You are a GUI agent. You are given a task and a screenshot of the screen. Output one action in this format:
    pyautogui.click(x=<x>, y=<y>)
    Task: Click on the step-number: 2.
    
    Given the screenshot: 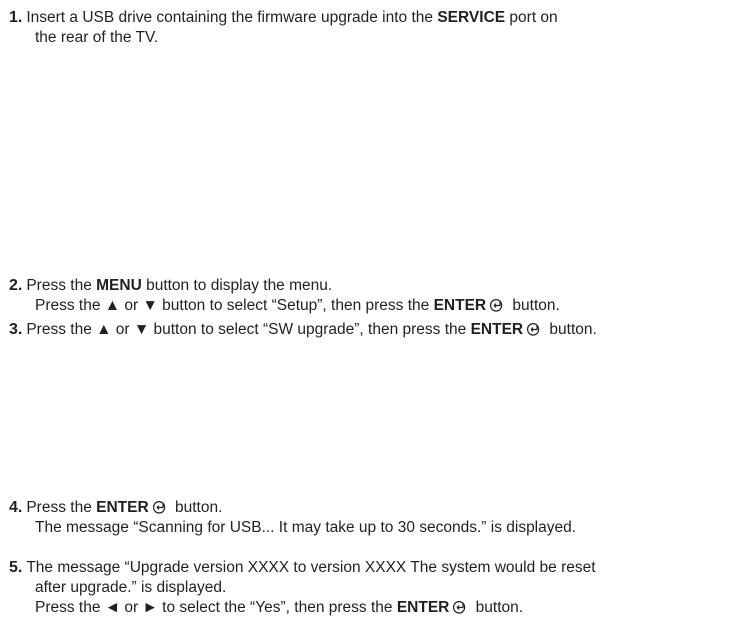 What is the action you would take?
    pyautogui.click(x=16, y=285)
    